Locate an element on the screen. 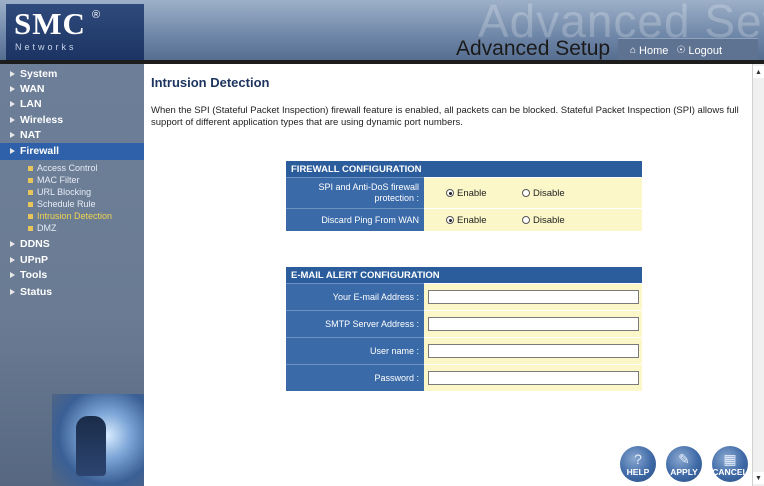 This screenshot has height=486, width=764. cancel-button: ▦ CANCEL is located at coordinates (730, 464).